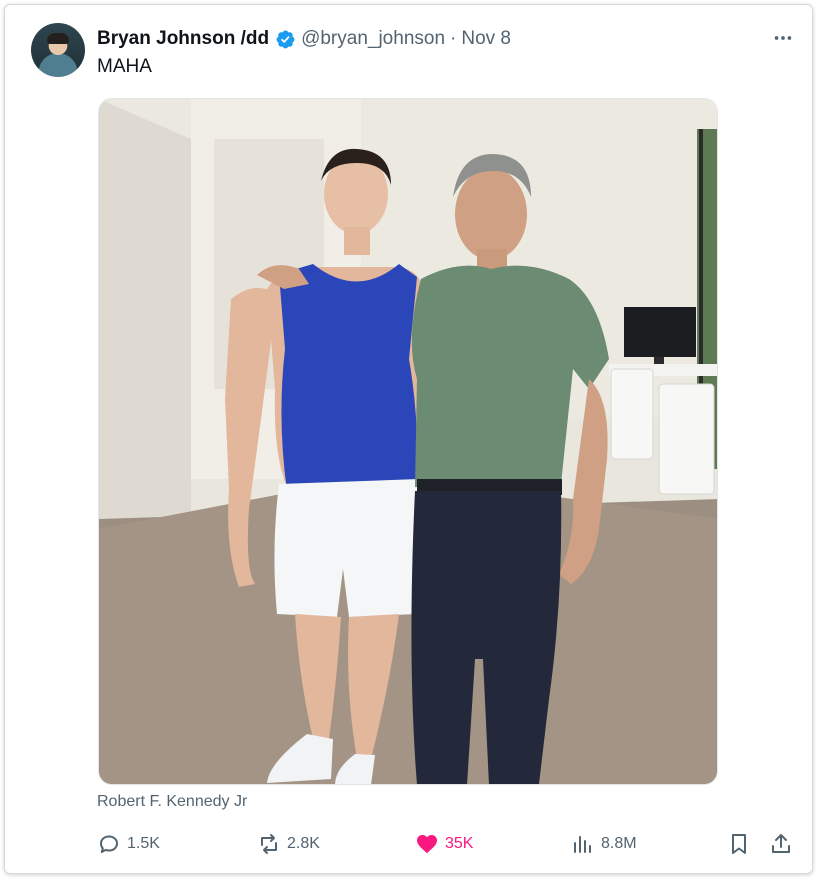 This screenshot has width=817, height=878. I want to click on reply-icon, so click(109, 844).